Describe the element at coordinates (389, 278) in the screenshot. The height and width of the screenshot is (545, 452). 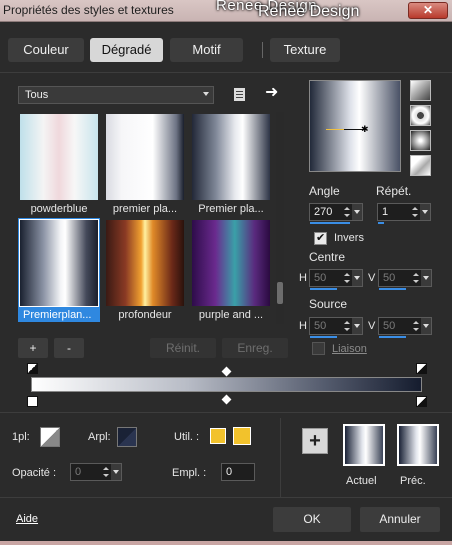
I see `center-v-value: 50` at that location.